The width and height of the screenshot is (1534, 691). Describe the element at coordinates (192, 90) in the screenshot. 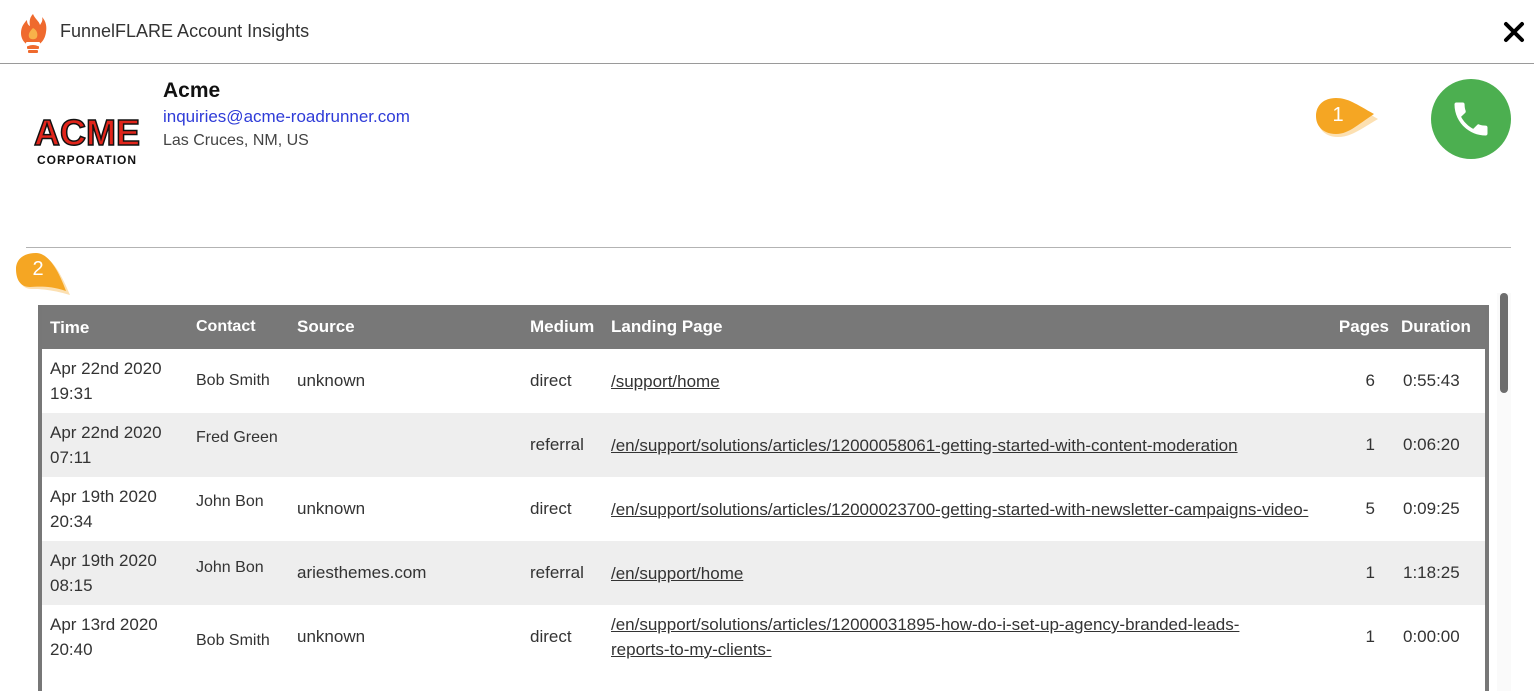

I see `account-name: Acme` at that location.